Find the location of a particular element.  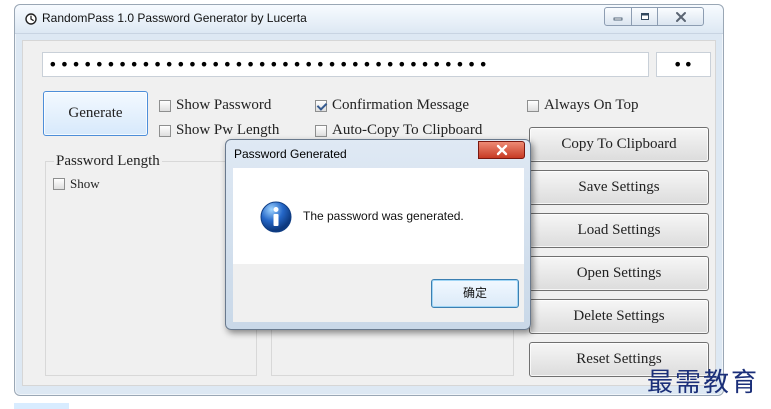

dialog-message-area: The password was generated. is located at coordinates (378, 216).